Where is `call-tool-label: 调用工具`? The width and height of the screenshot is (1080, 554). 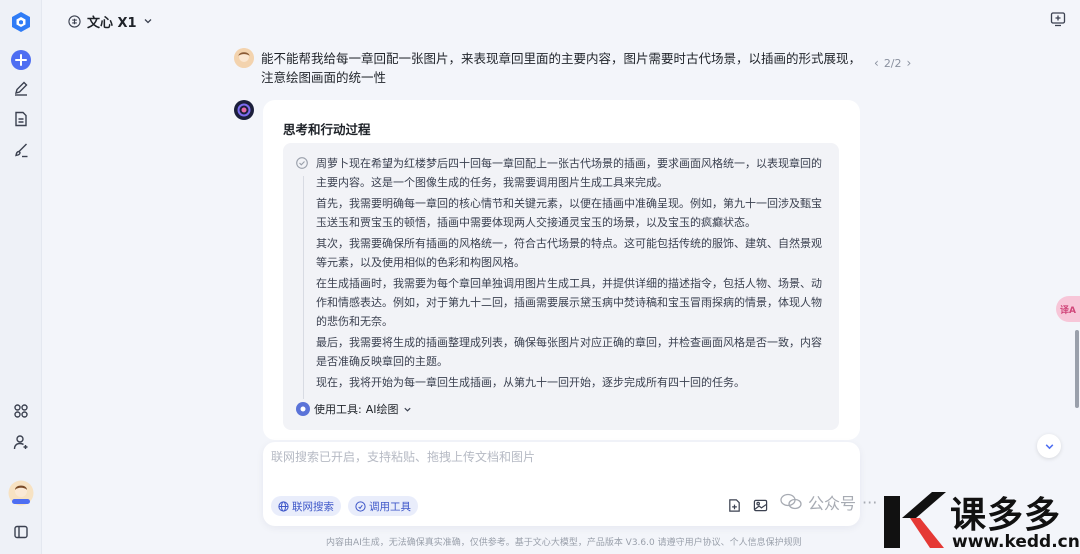 call-tool-label: 调用工具 is located at coordinates (390, 506).